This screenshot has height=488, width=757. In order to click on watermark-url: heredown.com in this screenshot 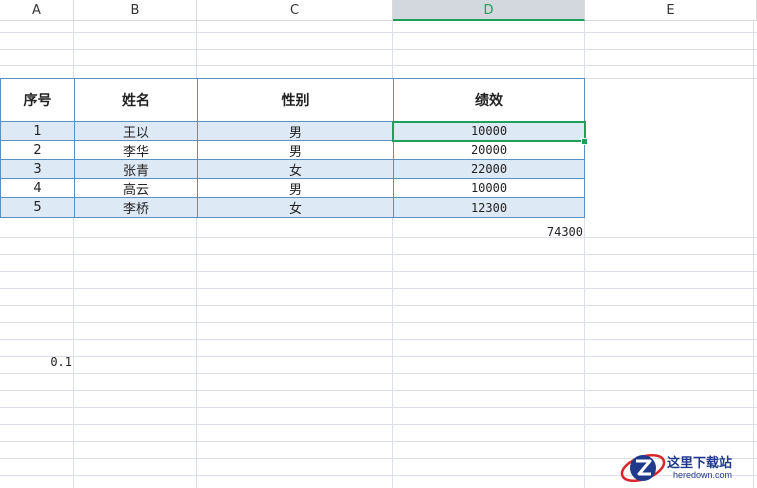, I will do `click(703, 475)`.